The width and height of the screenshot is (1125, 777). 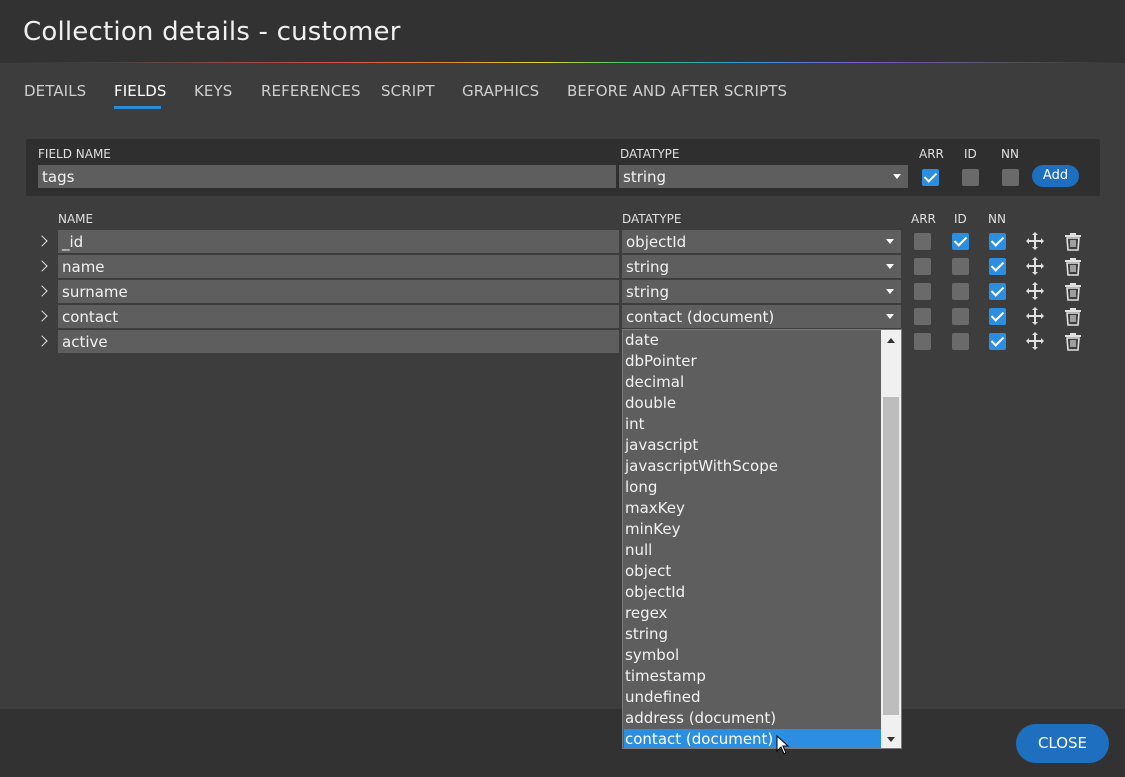 I want to click on dropdown-option: decimal, so click(x=752, y=382).